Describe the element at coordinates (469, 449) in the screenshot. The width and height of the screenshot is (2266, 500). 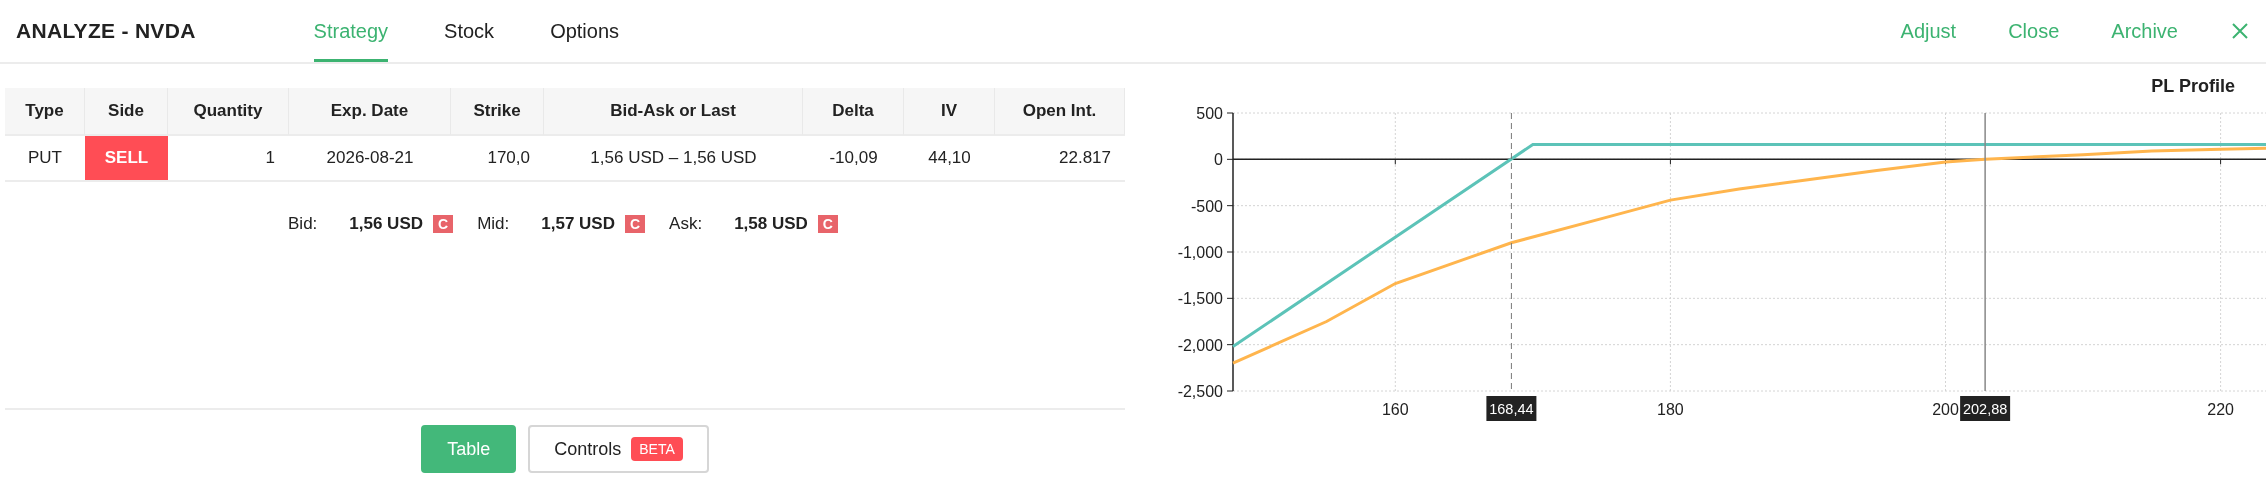
I see `view-button: Table` at that location.